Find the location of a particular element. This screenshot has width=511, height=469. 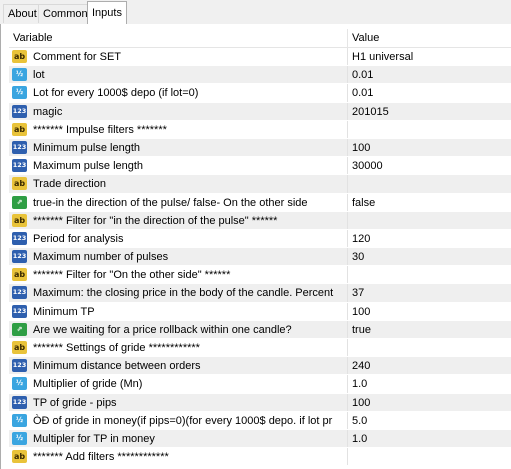

tab-about: About is located at coordinates (22, 13).